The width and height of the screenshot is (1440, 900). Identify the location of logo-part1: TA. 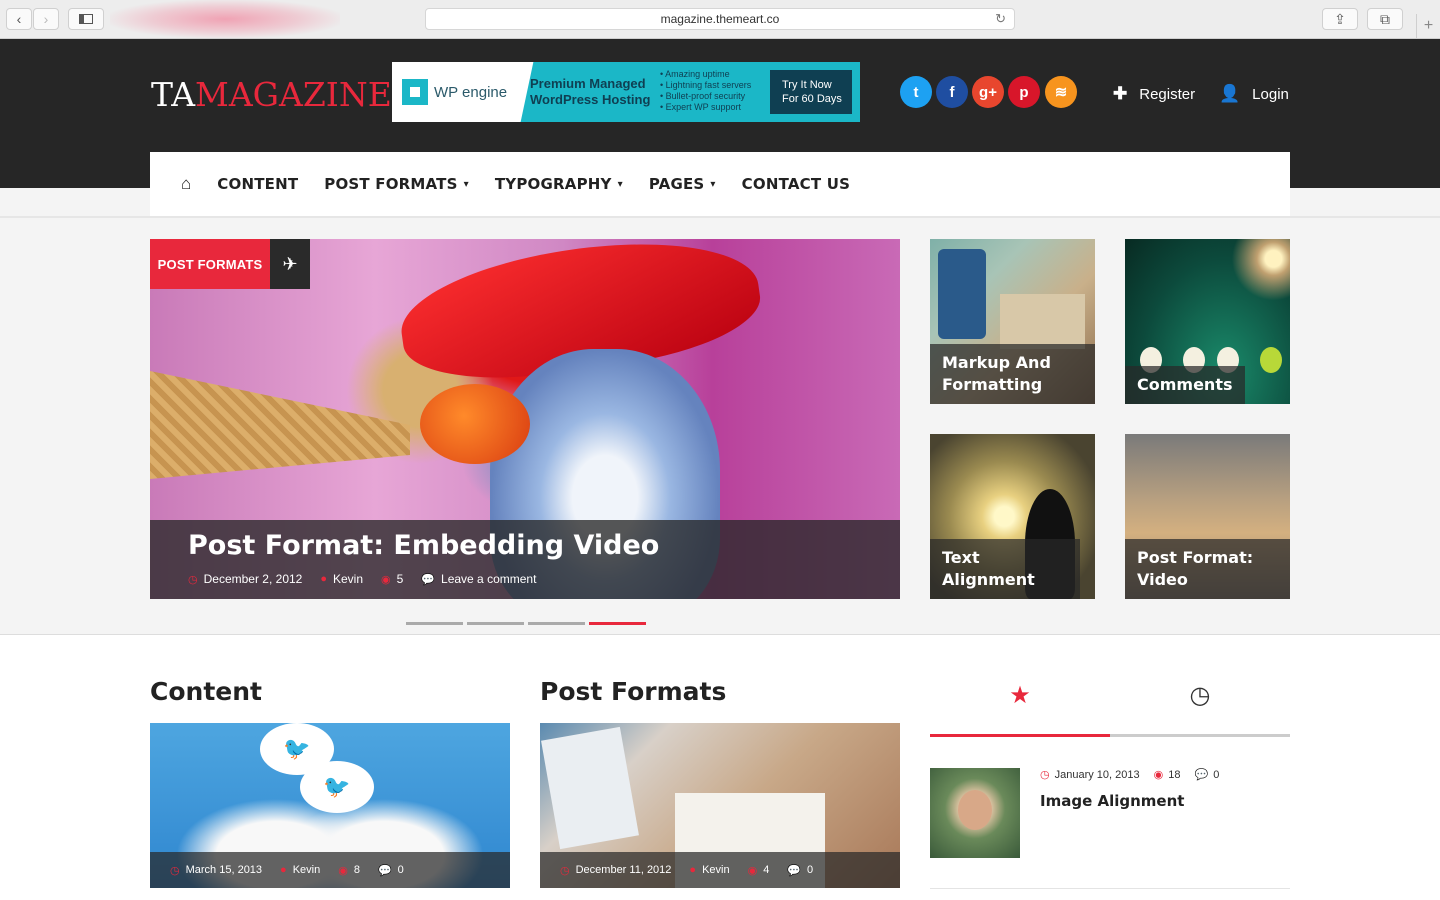
(173, 94).